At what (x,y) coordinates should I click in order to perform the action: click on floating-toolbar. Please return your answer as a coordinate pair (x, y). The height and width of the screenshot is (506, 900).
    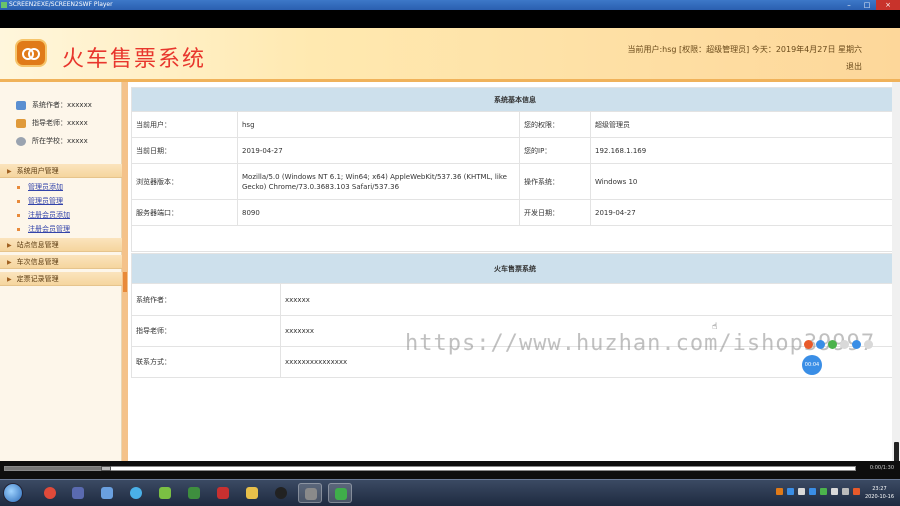
    Looking at the image, I should click on (850, 344).